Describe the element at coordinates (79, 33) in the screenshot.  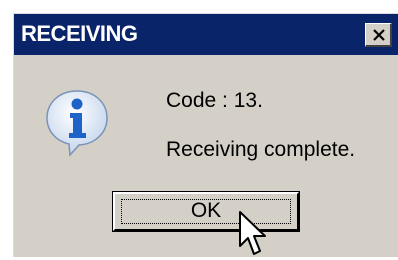
I see `dialog-title: RECEIVING` at that location.